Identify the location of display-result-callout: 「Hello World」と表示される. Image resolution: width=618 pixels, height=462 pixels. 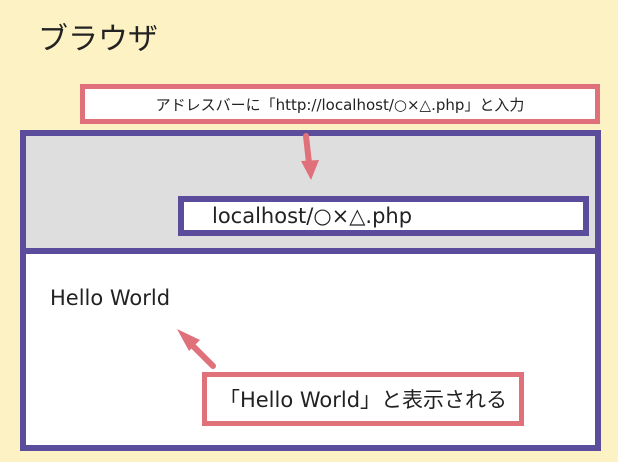
(363, 399).